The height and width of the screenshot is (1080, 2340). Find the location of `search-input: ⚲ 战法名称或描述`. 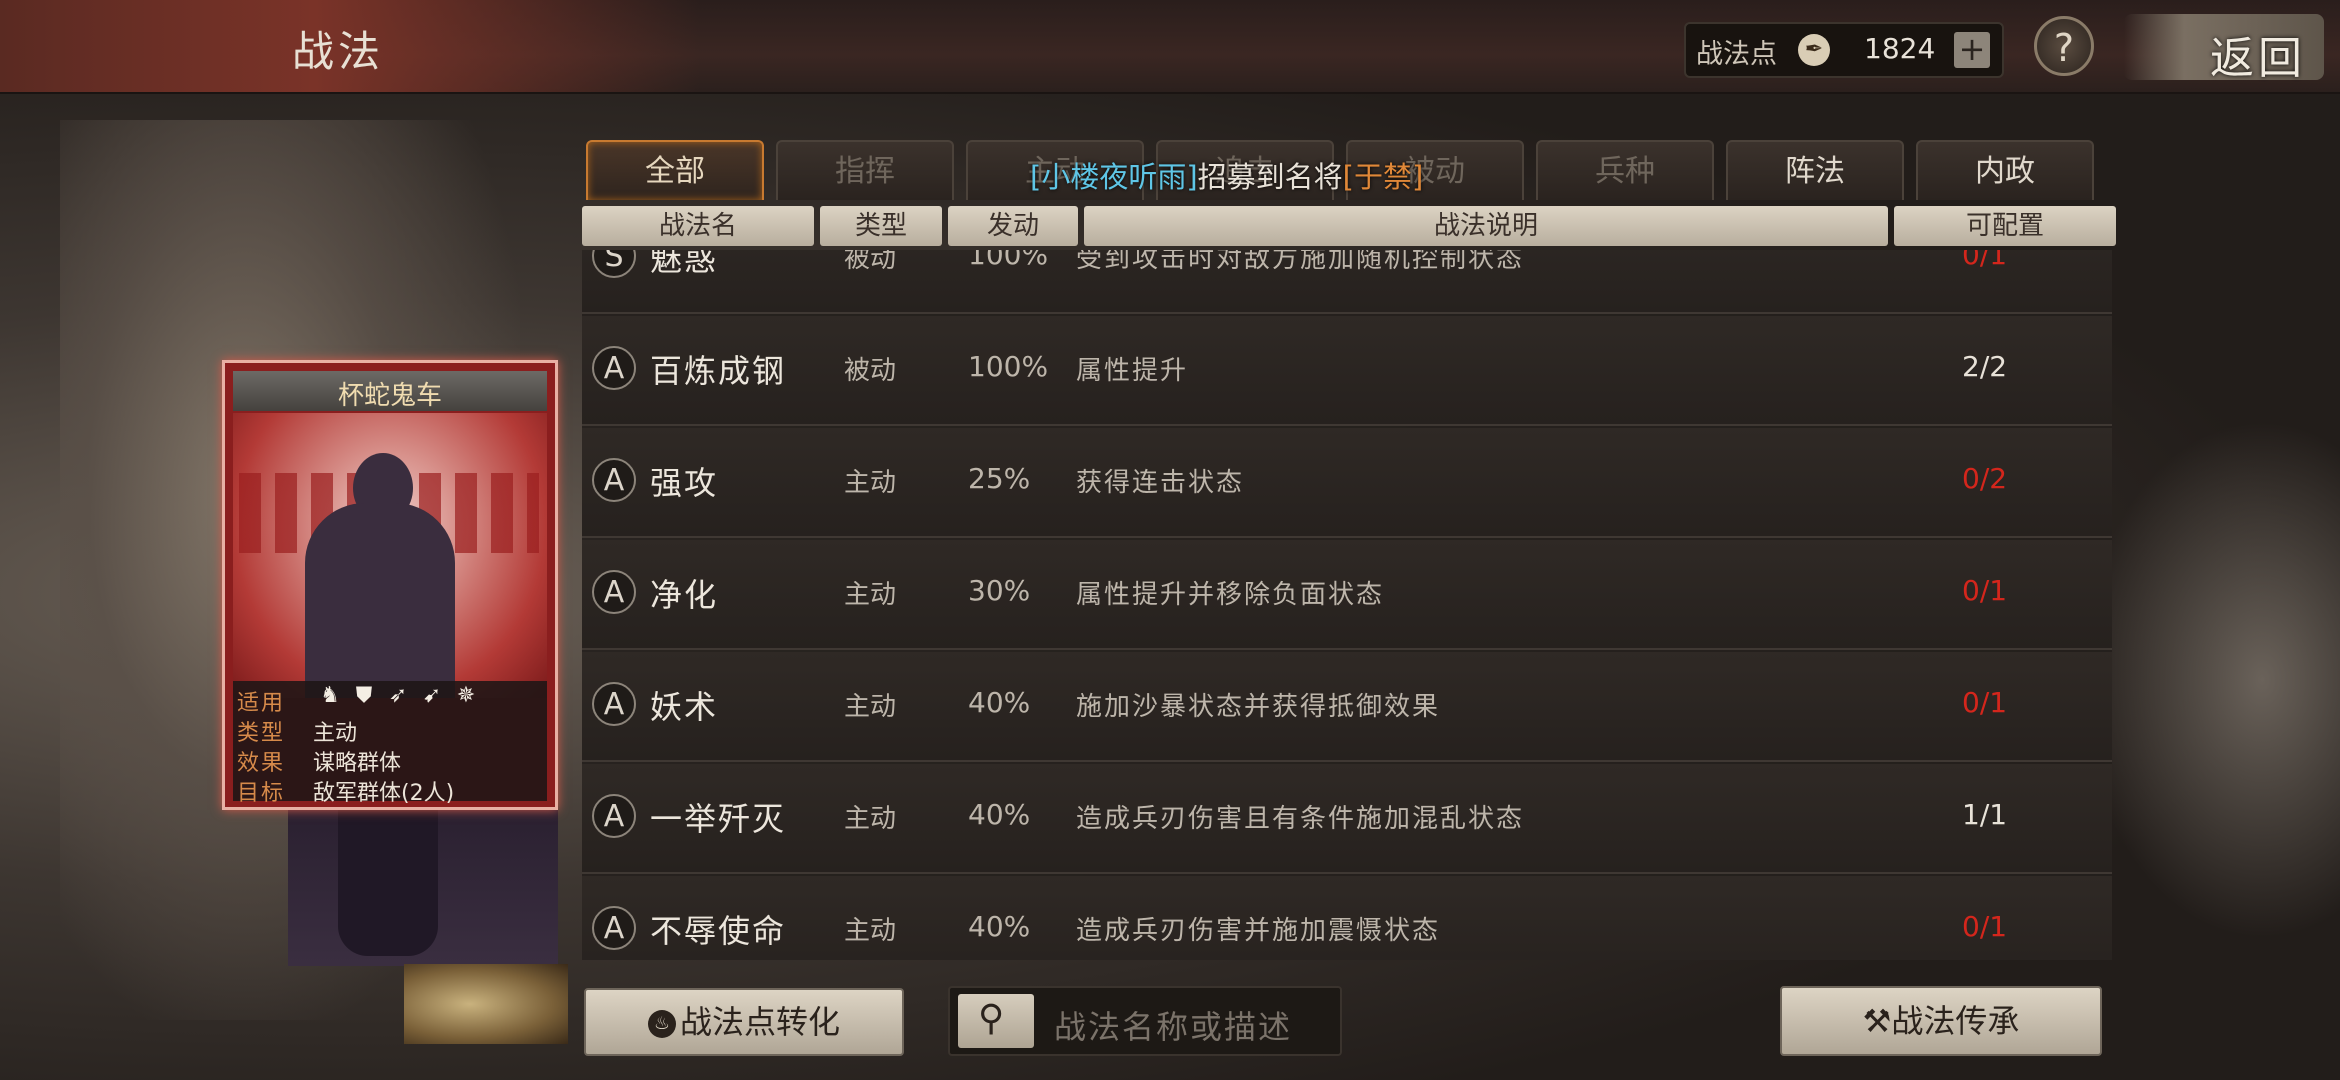

search-input: ⚲ 战法名称或描述 is located at coordinates (1145, 1021).